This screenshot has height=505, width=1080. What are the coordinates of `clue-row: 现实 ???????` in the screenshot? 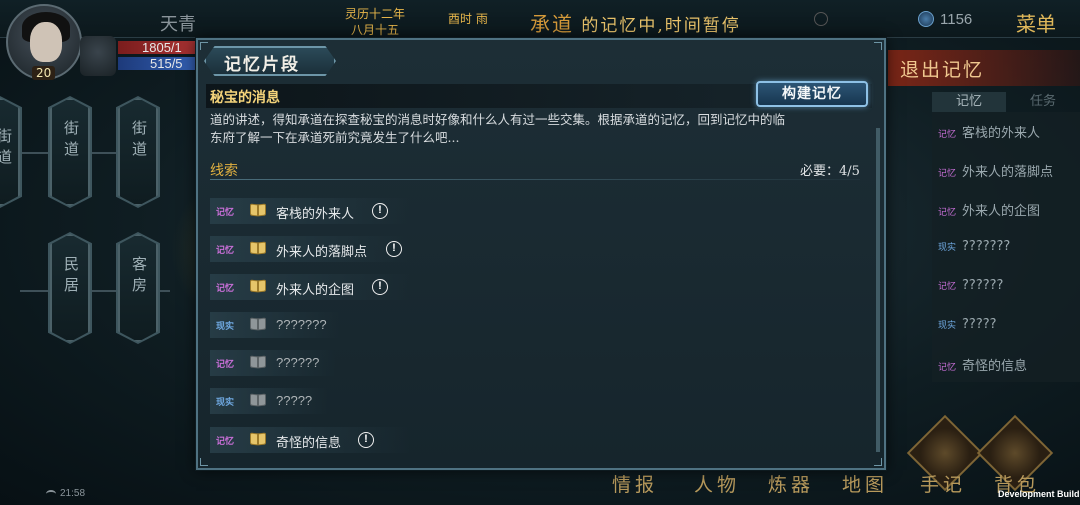 It's located at (275, 325).